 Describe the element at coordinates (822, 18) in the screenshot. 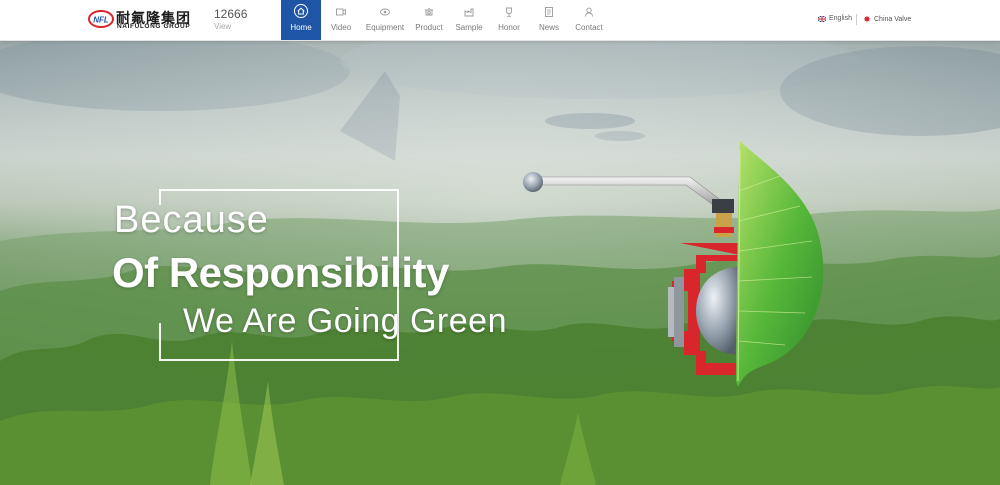

I see `uk-flag-icon` at that location.